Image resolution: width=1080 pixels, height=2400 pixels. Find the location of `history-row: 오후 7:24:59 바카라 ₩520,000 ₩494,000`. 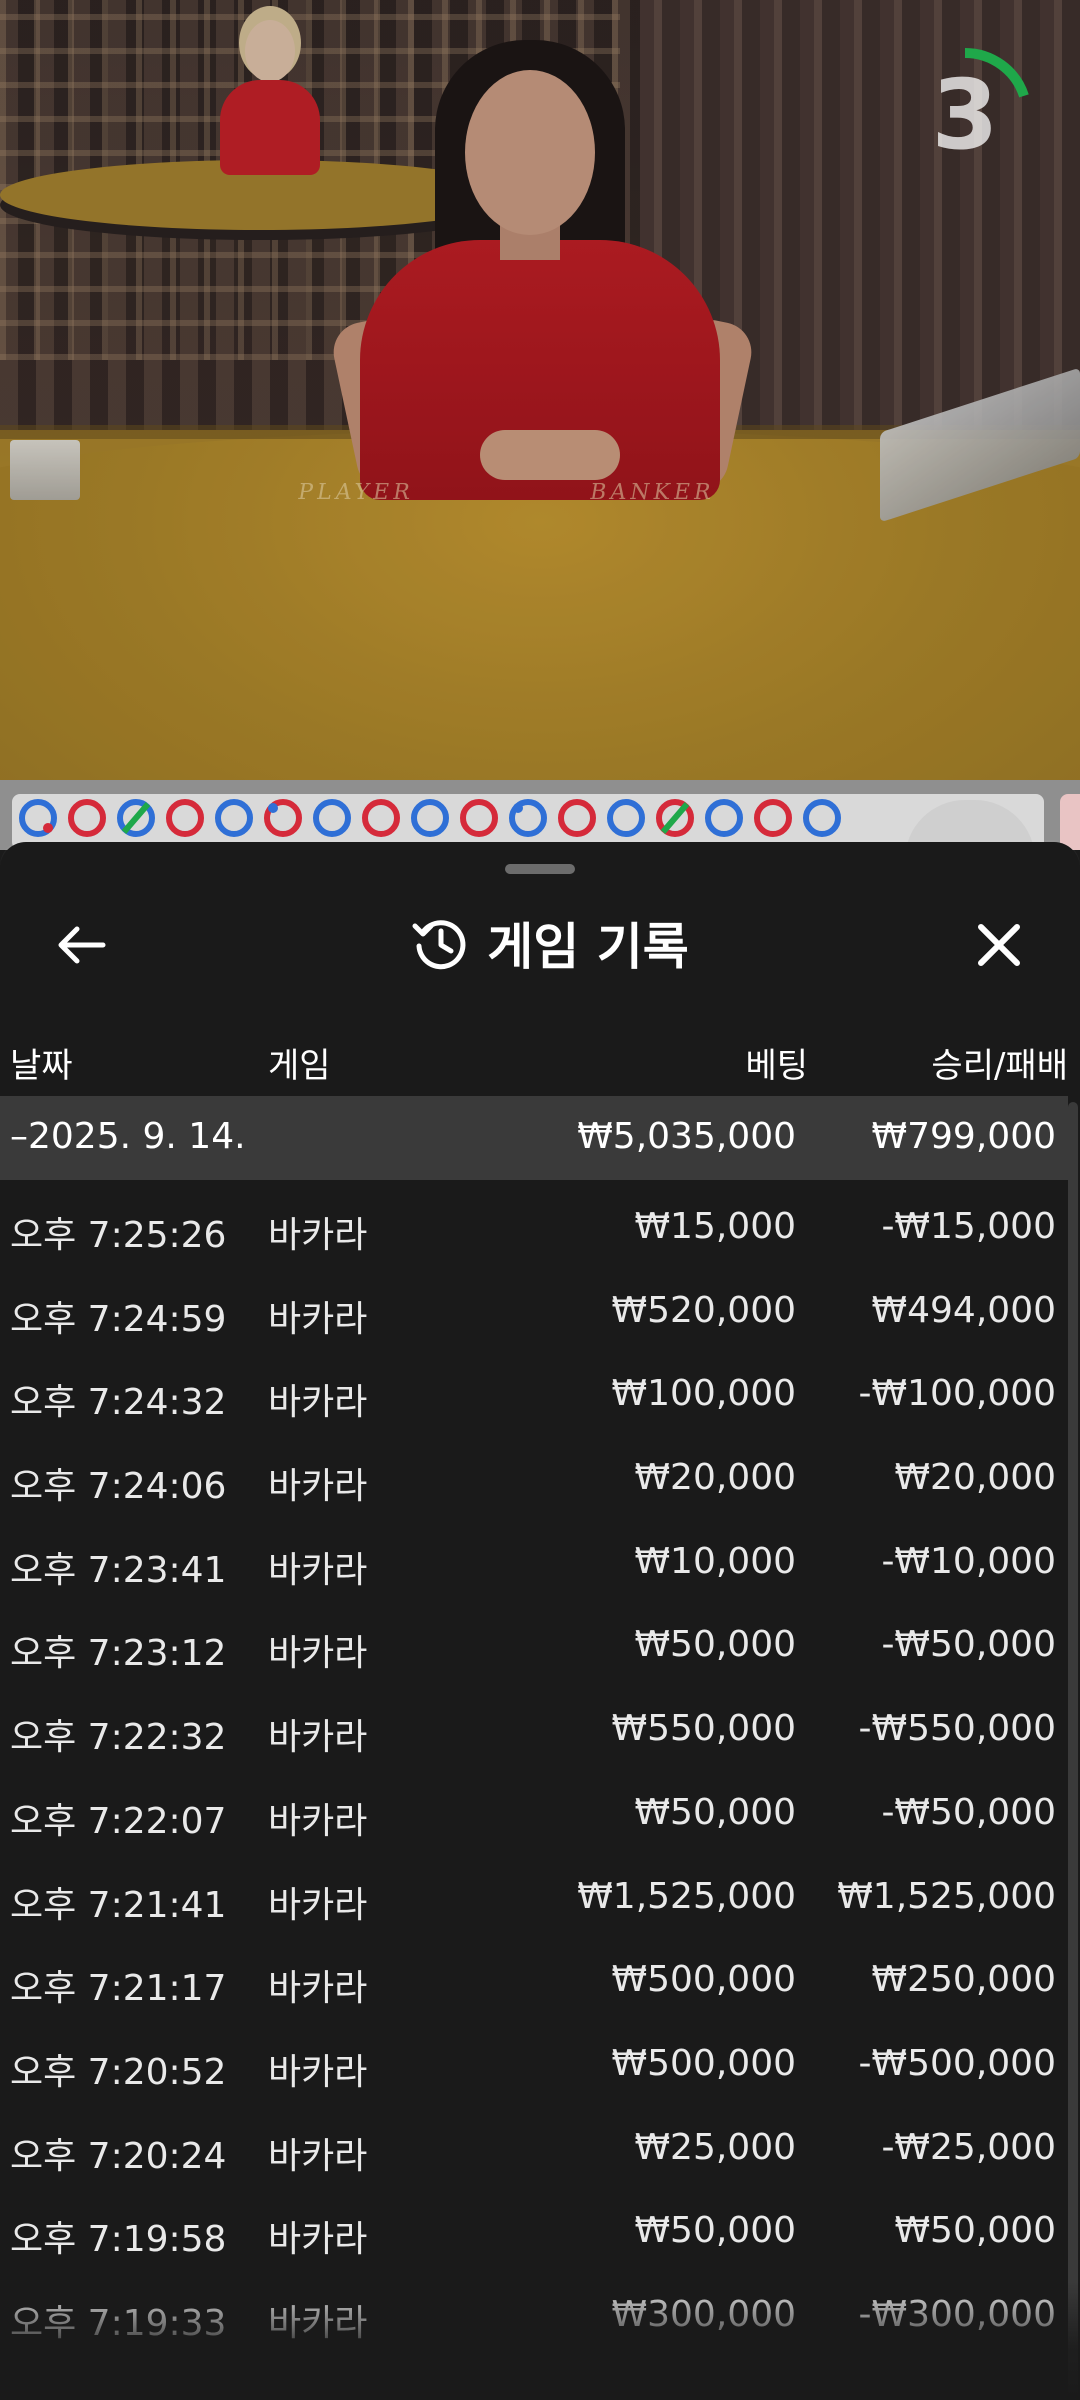

history-row: 오후 7:24:59 바카라 ₩520,000 ₩494,000 is located at coordinates (534, 1308).